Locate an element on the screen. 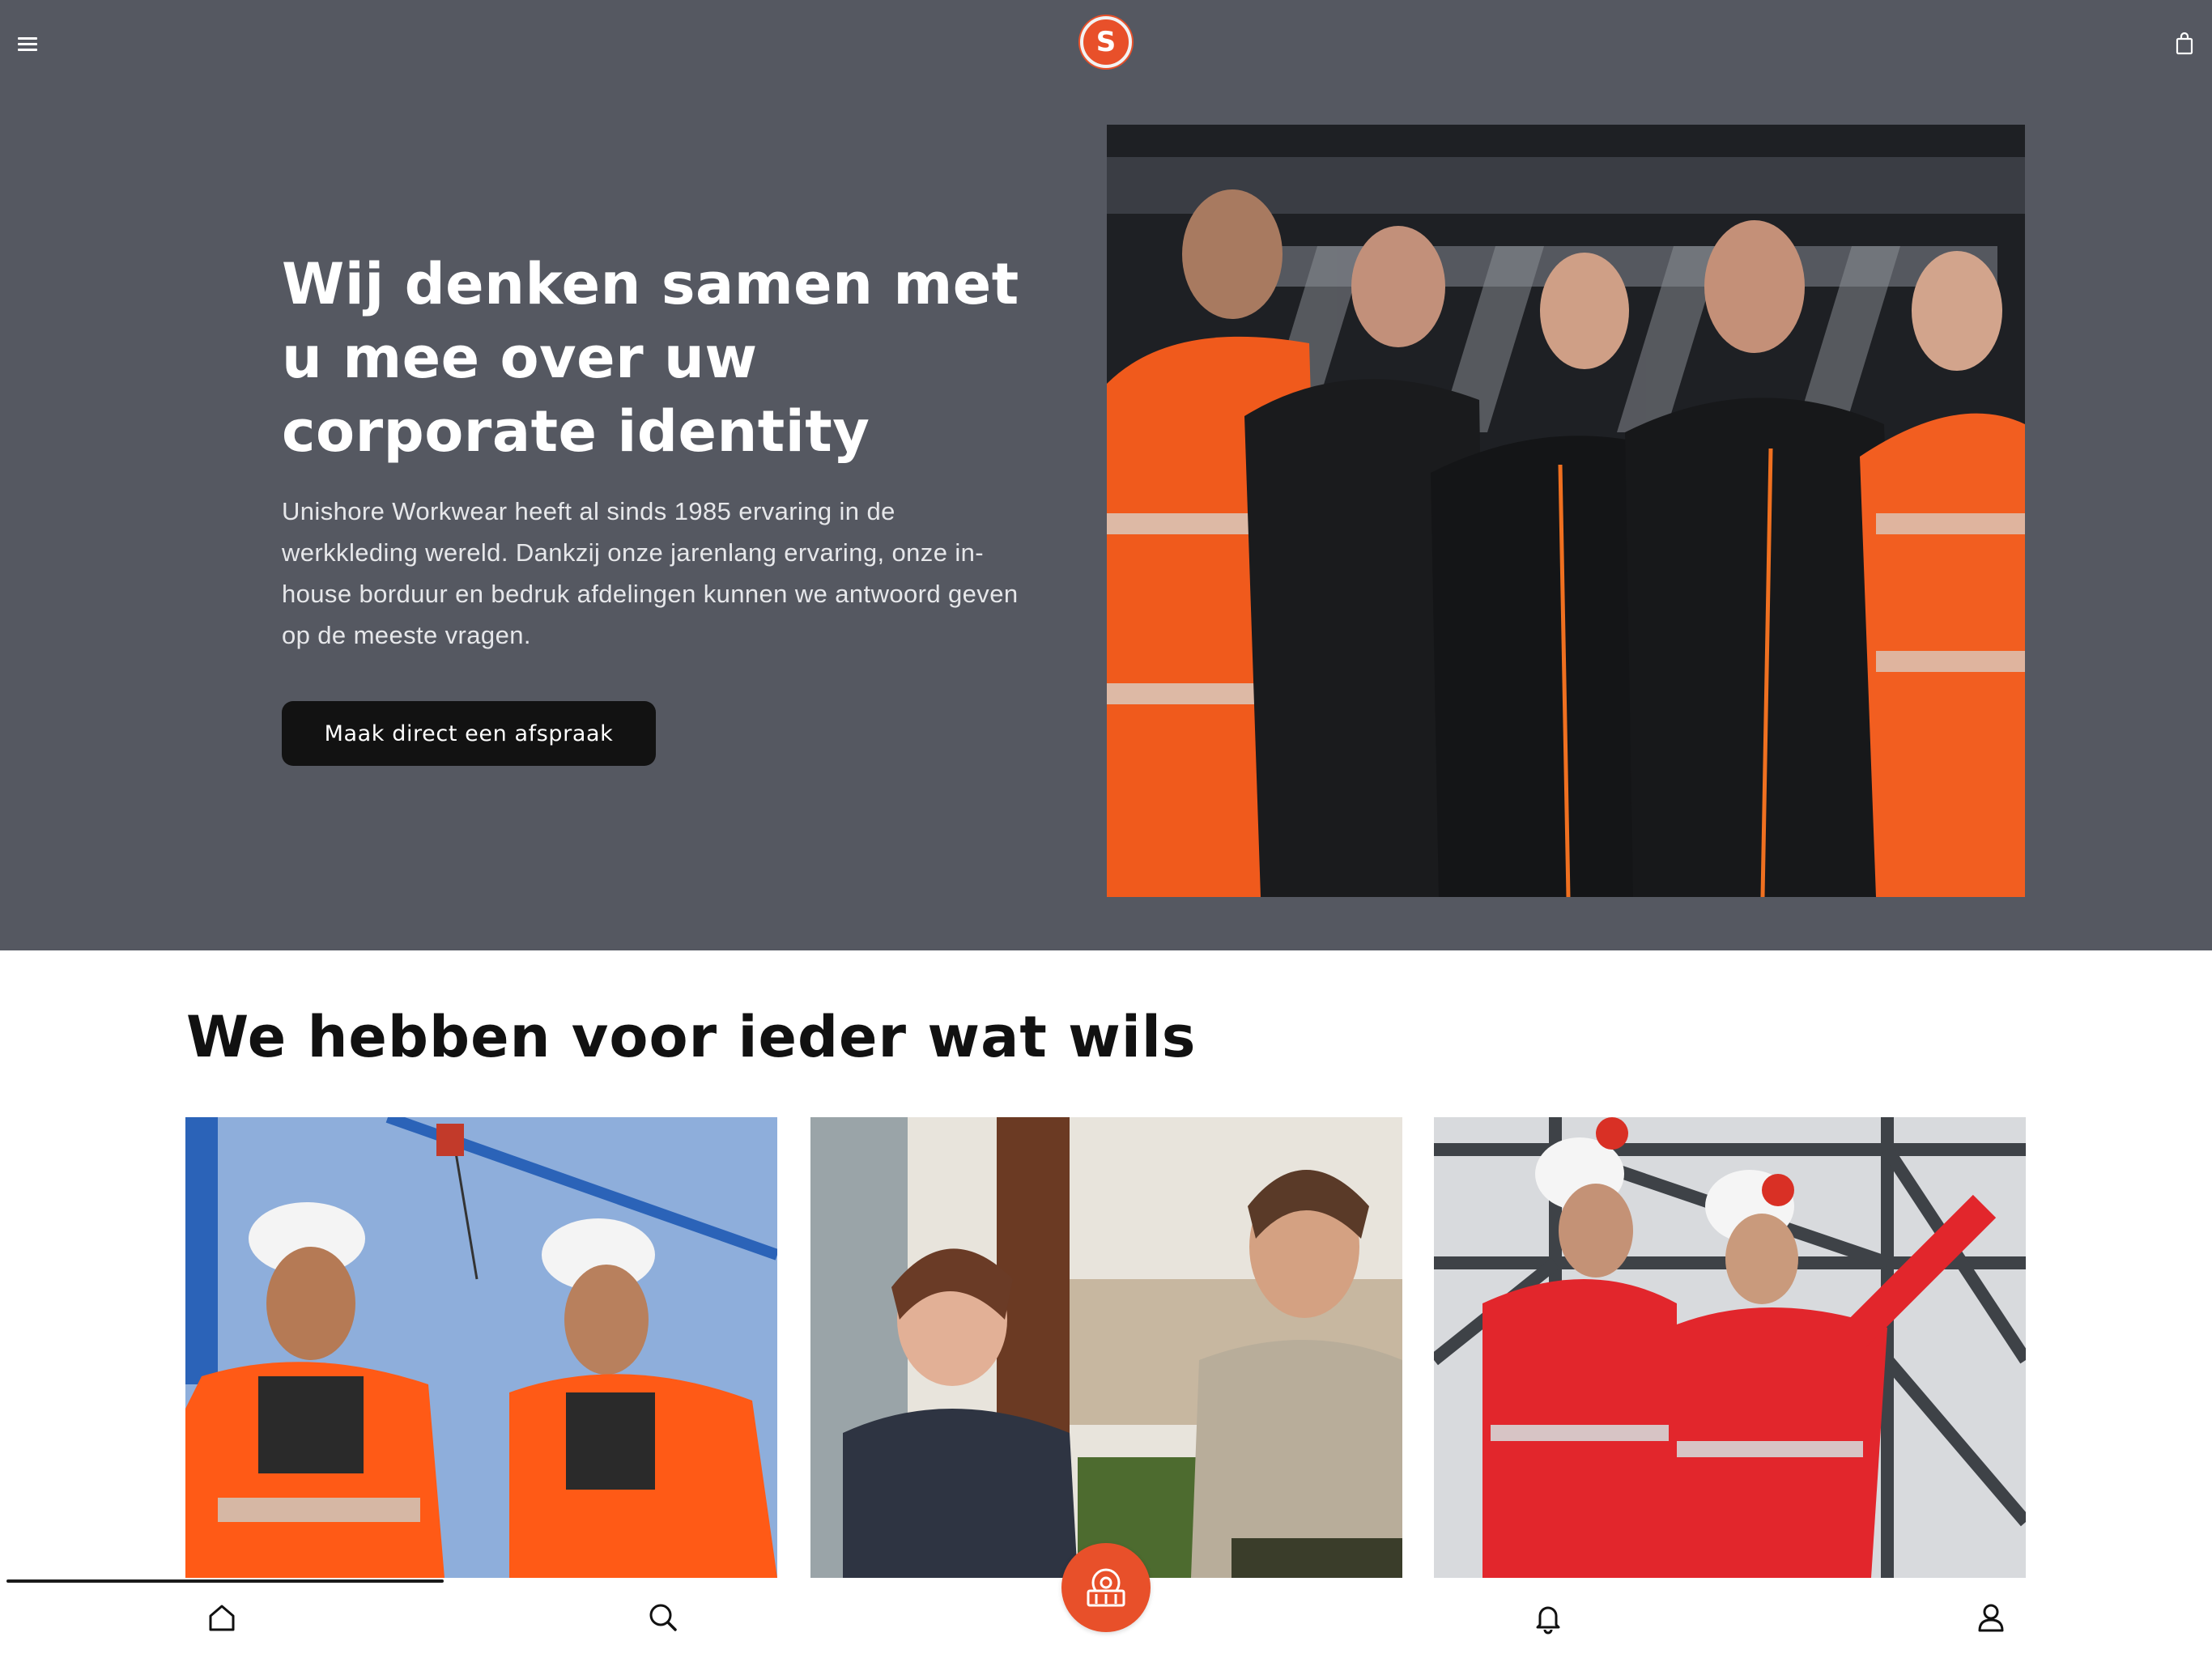  make-appointment-button: Maak direct een afspraak is located at coordinates (469, 733).